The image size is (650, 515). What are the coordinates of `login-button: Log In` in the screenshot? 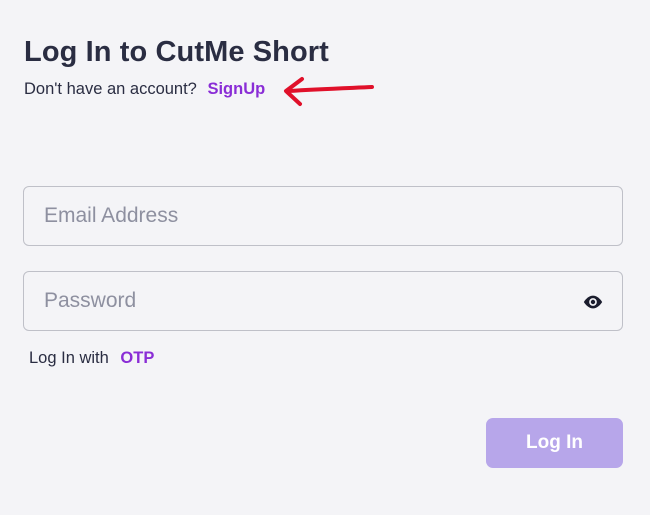 It's located at (554, 443).